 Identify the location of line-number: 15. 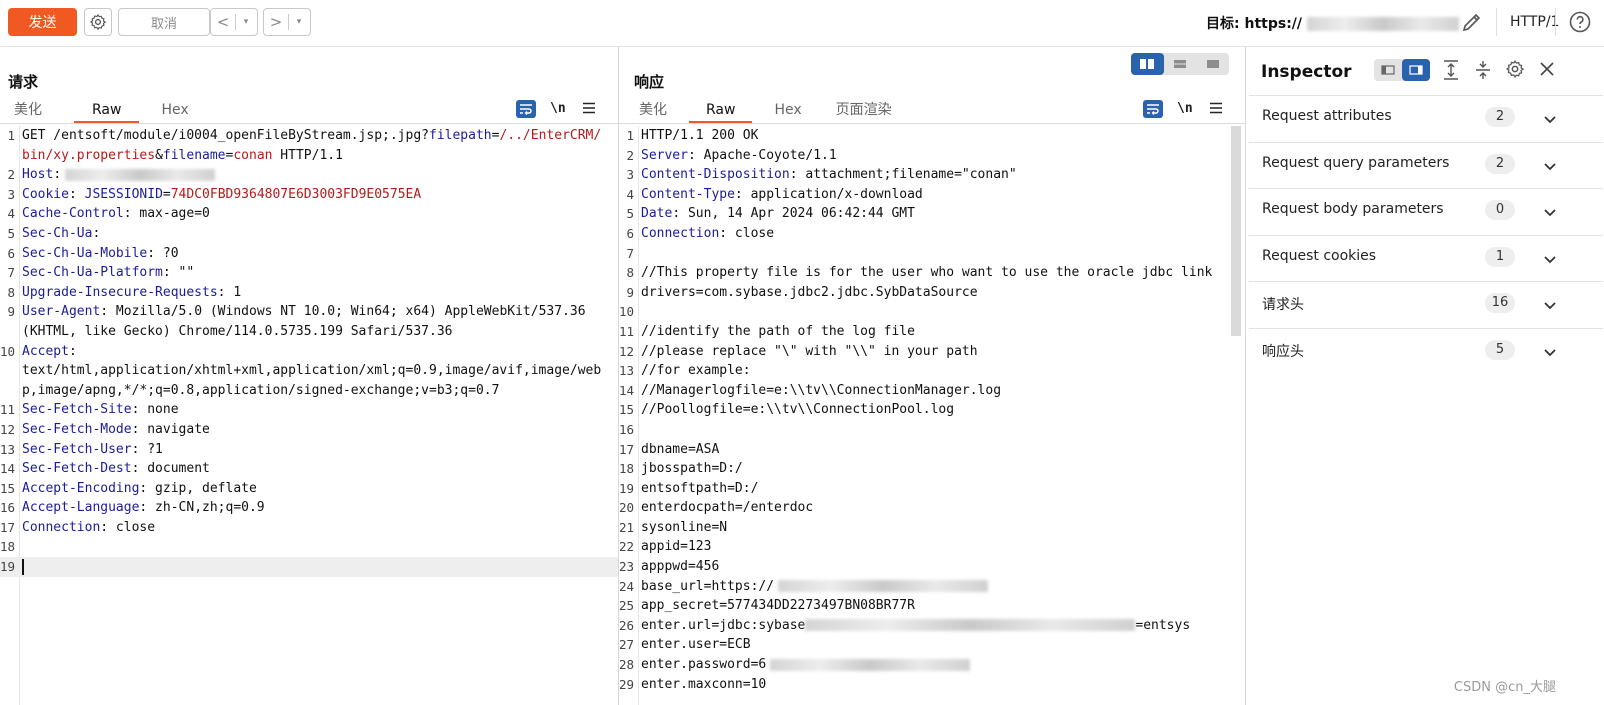
(8, 488).